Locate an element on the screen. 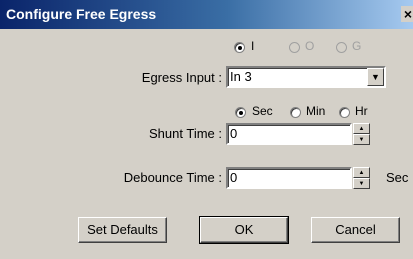 The width and height of the screenshot is (413, 259). debounce-unit-label: Sec is located at coordinates (397, 177).